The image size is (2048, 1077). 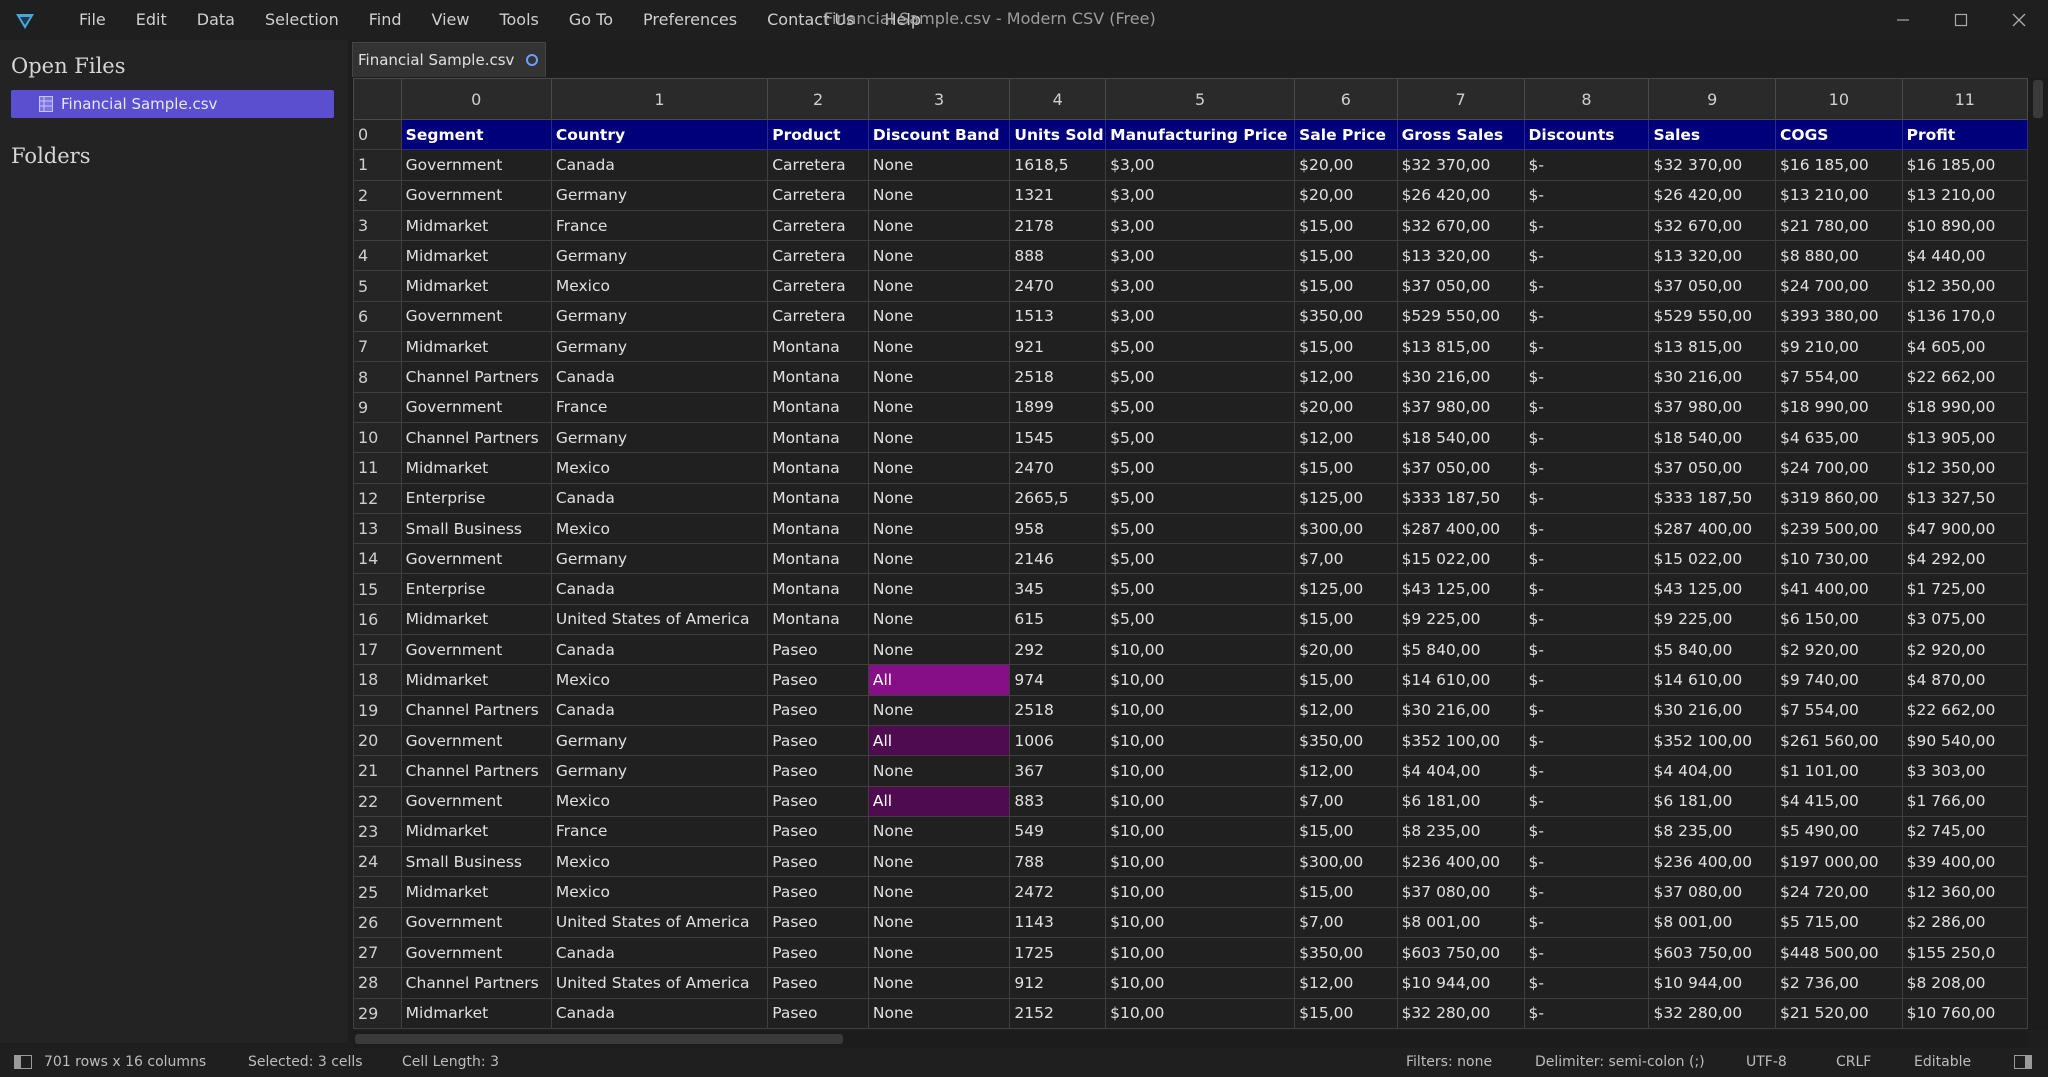 I want to click on table-cell: $287 400,00, so click(x=1460, y=528).